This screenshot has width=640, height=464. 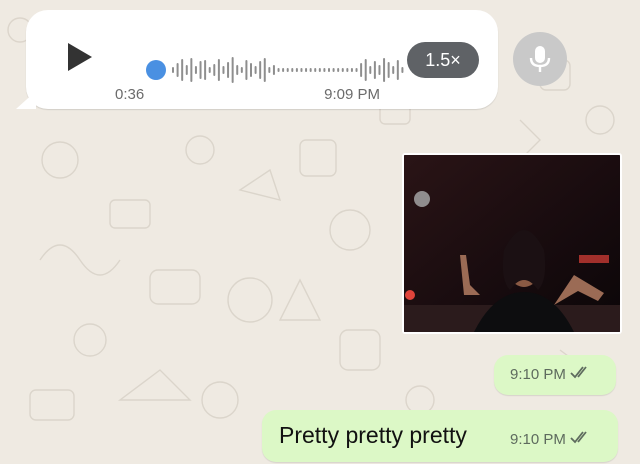 I want to click on voice-waveform, so click(x=276, y=70).